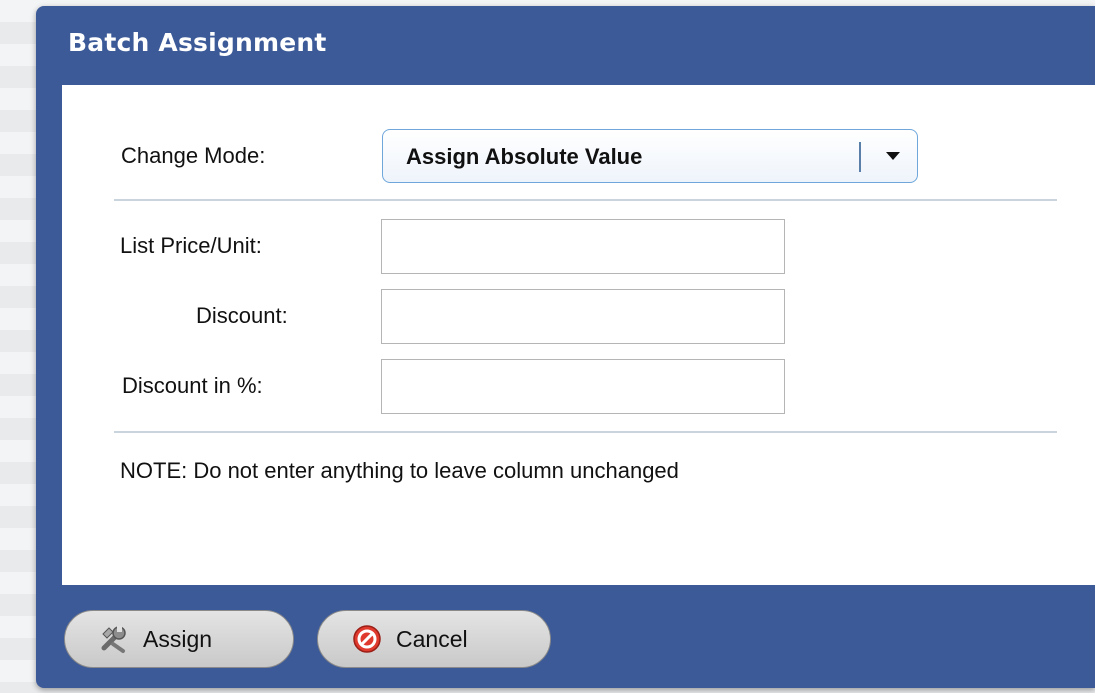  What do you see at coordinates (583, 316) in the screenshot?
I see `discount-input` at bounding box center [583, 316].